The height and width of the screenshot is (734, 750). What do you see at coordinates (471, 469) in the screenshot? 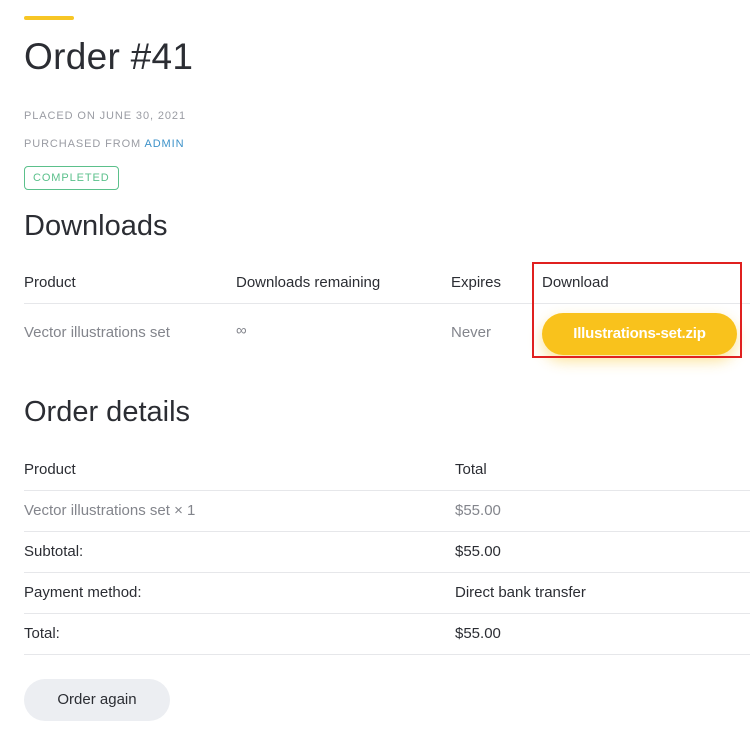
I see `details-header-total: Total` at bounding box center [471, 469].